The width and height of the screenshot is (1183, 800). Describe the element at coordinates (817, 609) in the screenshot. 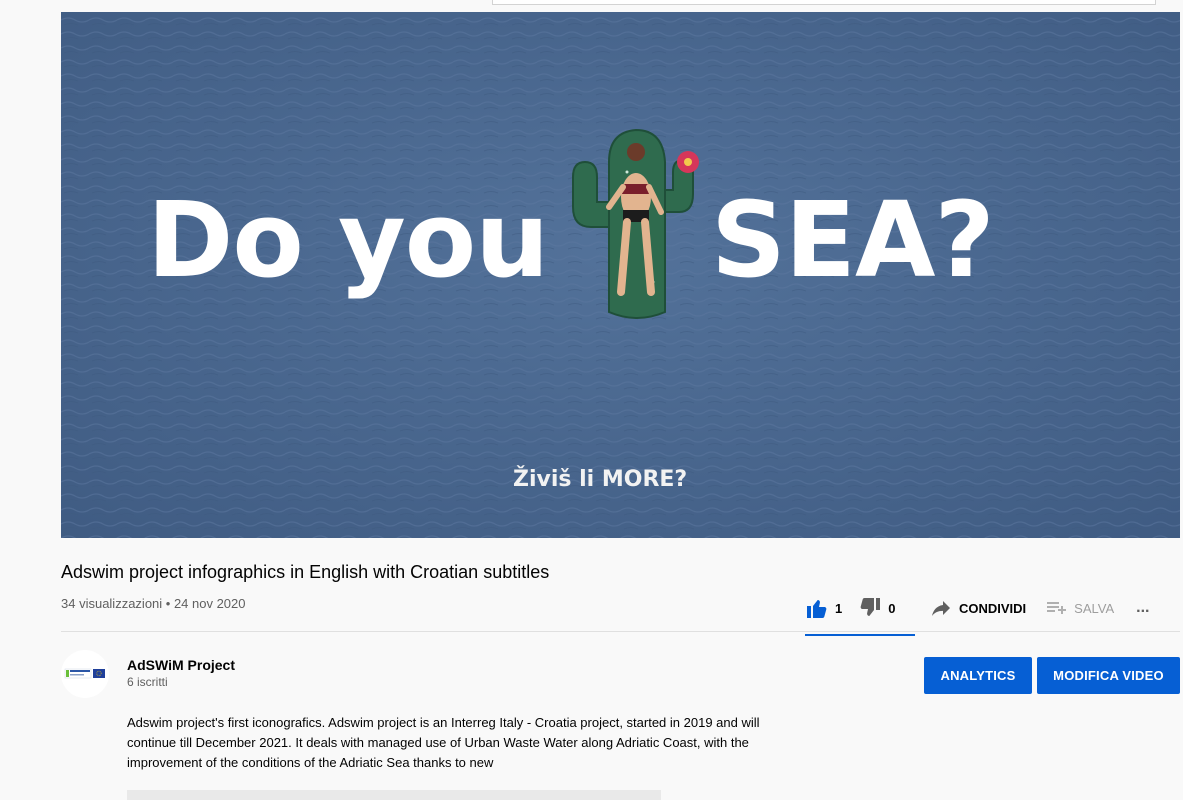

I see `thumbs-up-icon` at that location.